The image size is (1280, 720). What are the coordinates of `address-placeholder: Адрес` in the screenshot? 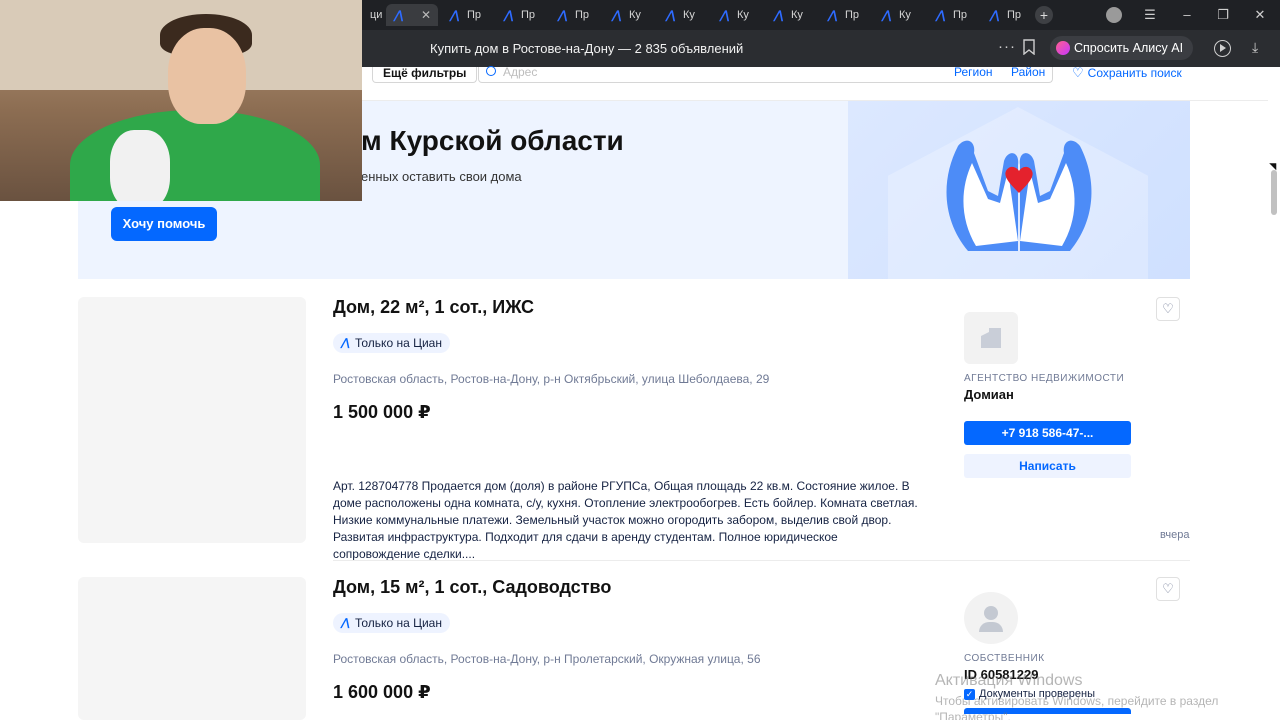 It's located at (520, 72).